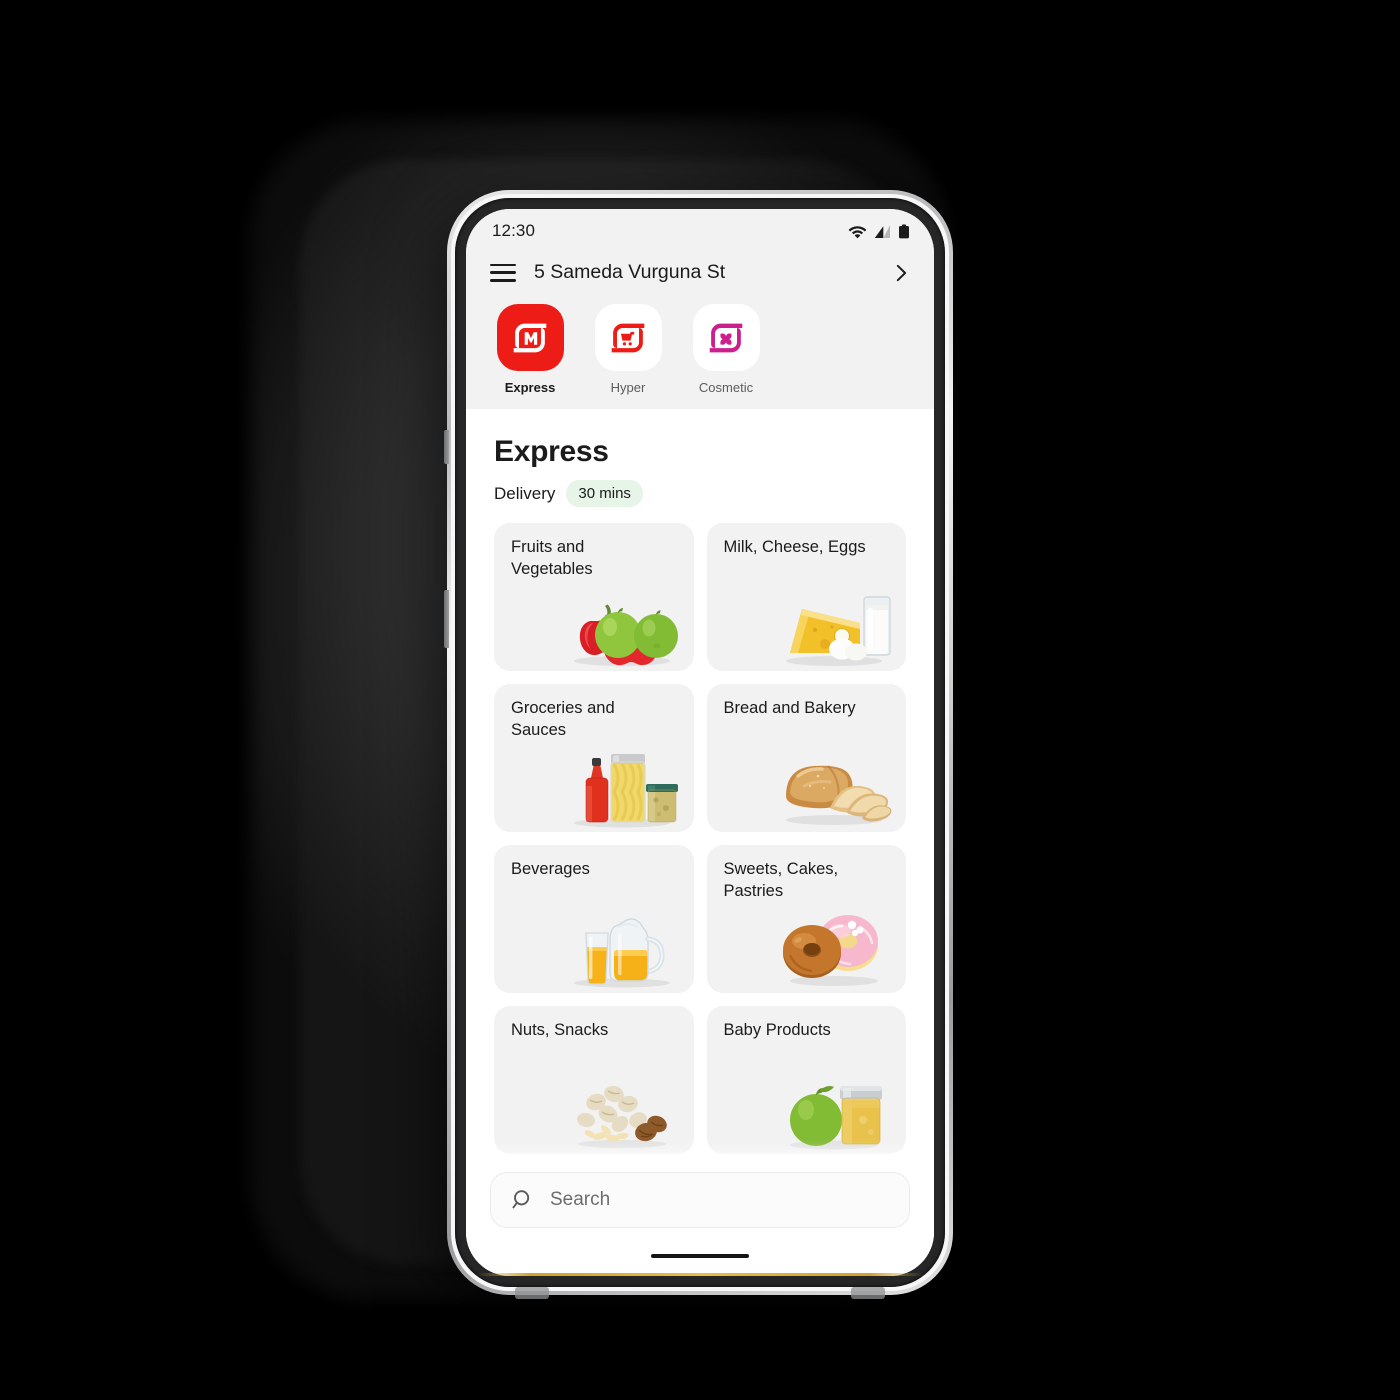 The height and width of the screenshot is (1400, 1400). I want to click on cellular-signal-icon, so click(882, 231).